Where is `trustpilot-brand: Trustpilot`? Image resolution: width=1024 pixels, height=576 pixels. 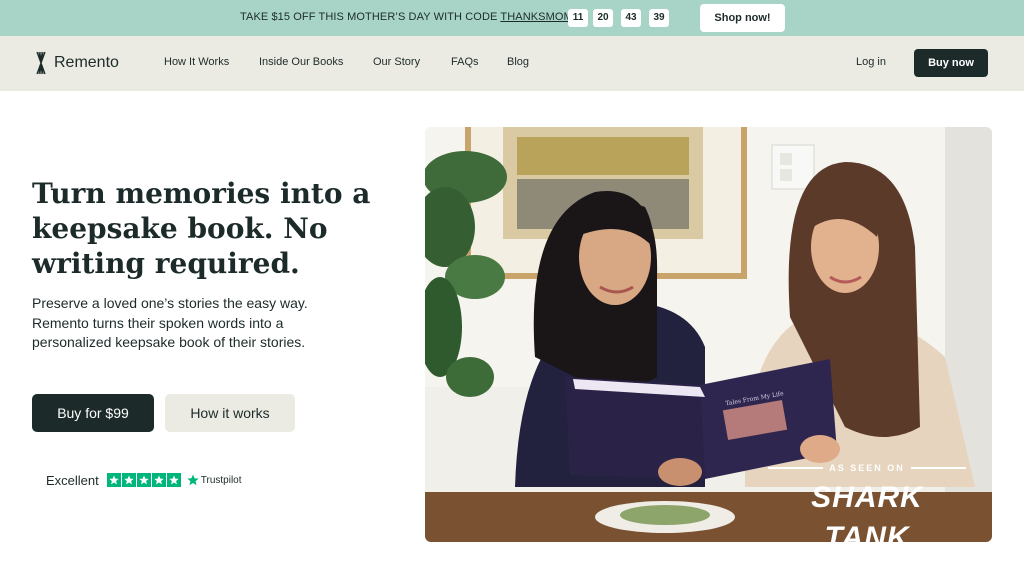
trustpilot-brand: Trustpilot is located at coordinates (221, 480).